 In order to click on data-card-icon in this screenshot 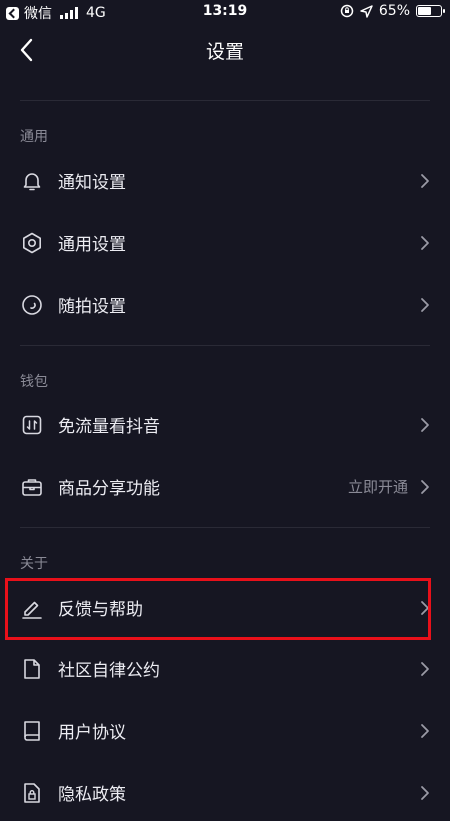, I will do `click(32, 425)`.